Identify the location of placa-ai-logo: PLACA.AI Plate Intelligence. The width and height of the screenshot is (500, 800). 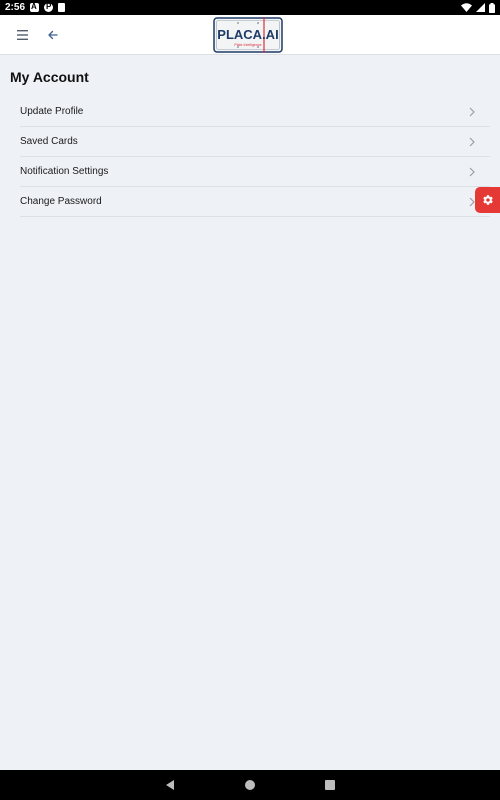
(248, 35).